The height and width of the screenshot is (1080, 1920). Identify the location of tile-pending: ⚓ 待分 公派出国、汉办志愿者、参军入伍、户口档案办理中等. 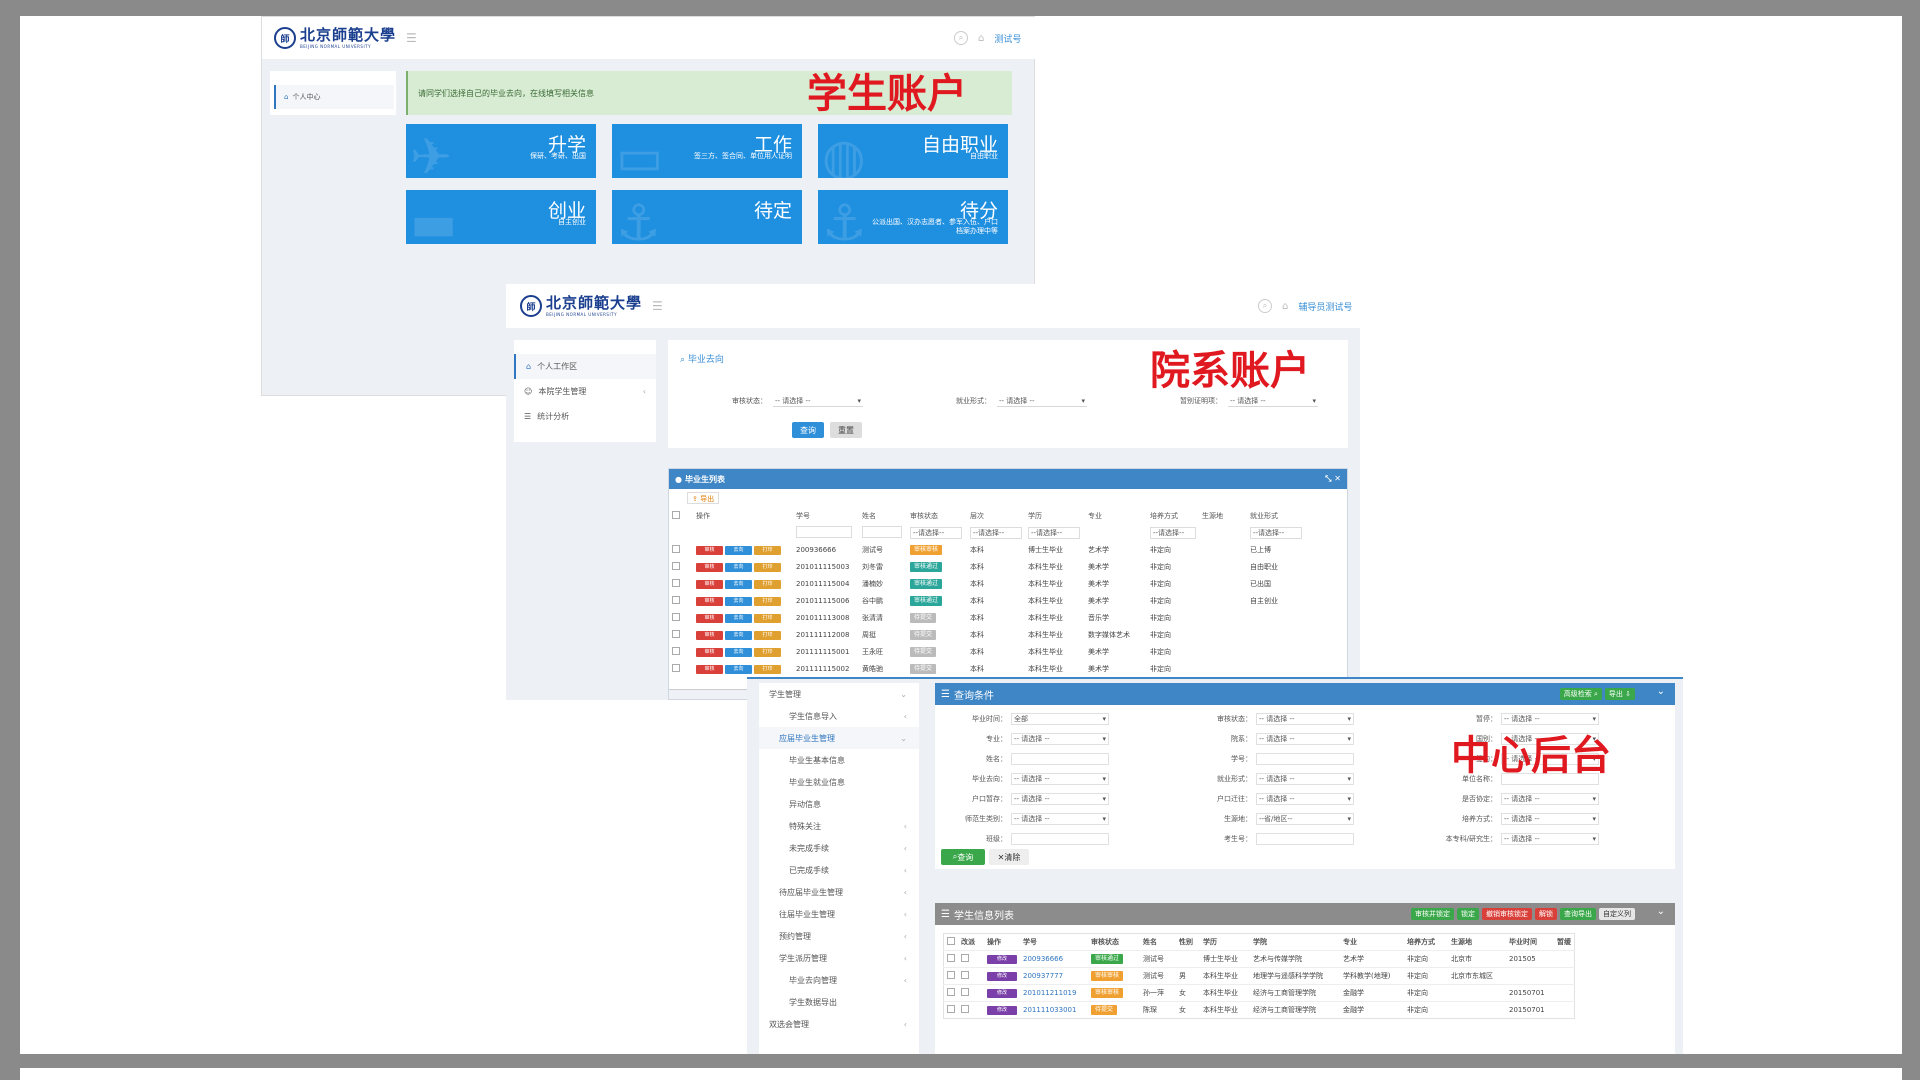
(913, 217).